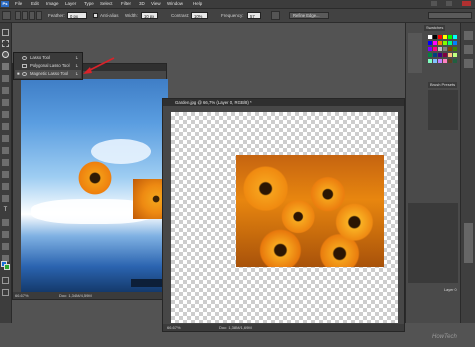 The image size is (475, 347). Describe the element at coordinates (5, 234) in the screenshot. I see `shape-tool-icon` at that location.